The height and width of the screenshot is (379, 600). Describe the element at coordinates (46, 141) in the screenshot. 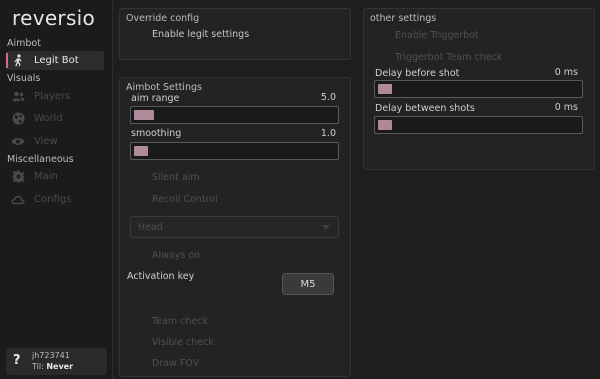

I see `sidebar-item-label: View` at that location.